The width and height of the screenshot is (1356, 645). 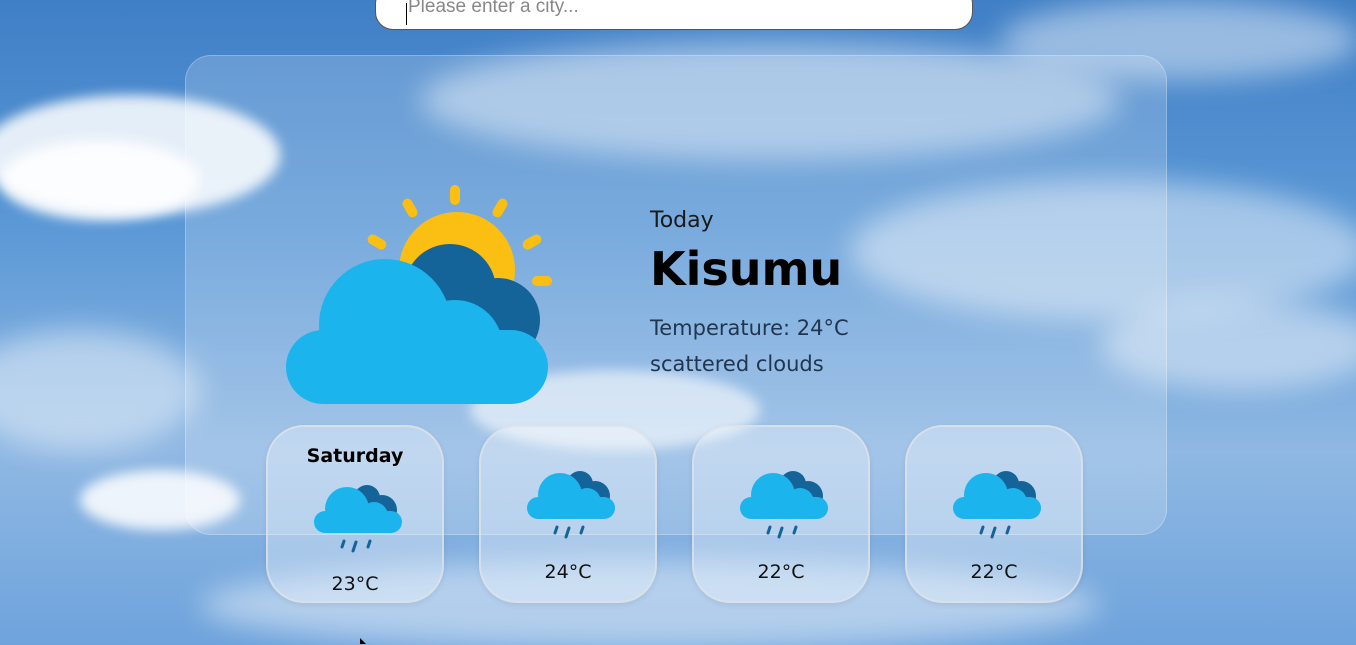 I want to click on city-search-input, so click(x=689, y=9).